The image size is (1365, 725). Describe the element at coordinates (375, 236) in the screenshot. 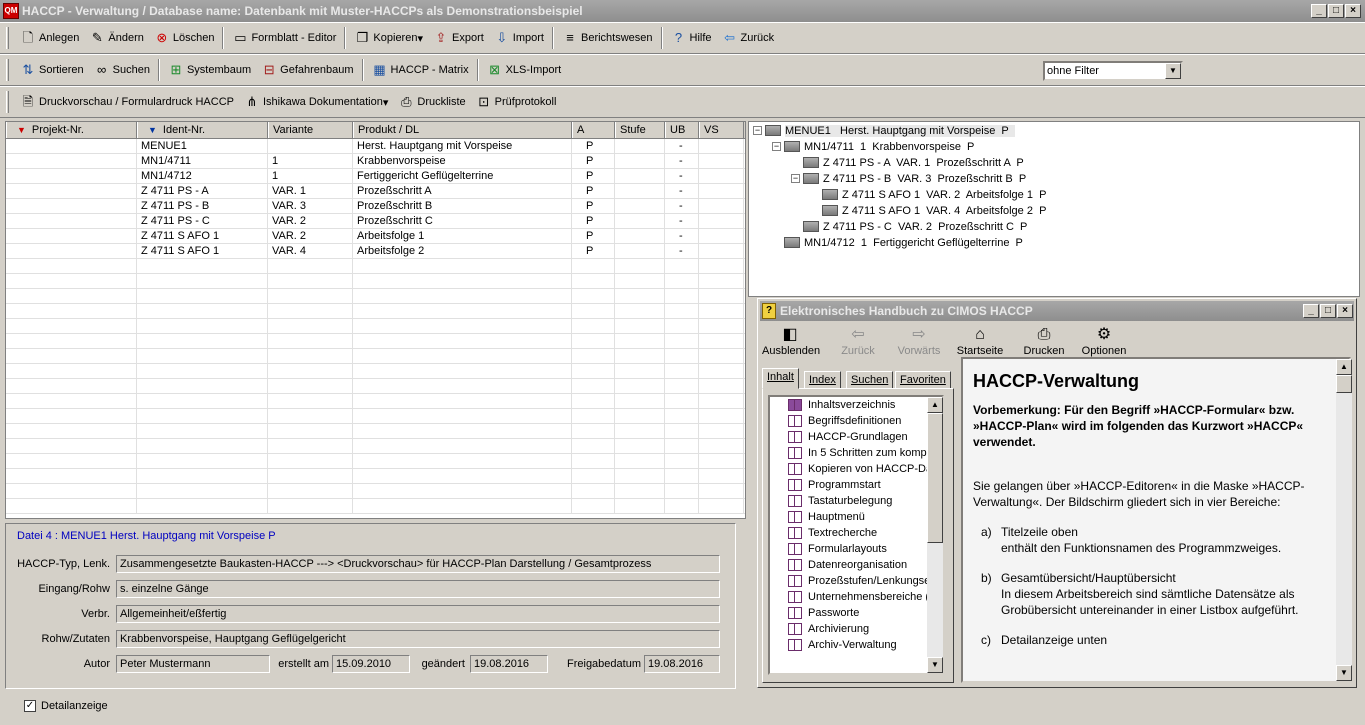

I see `table-row: Z 4711 S AFO 1 VAR. 2 Arbeitsfolge 1P -` at that location.